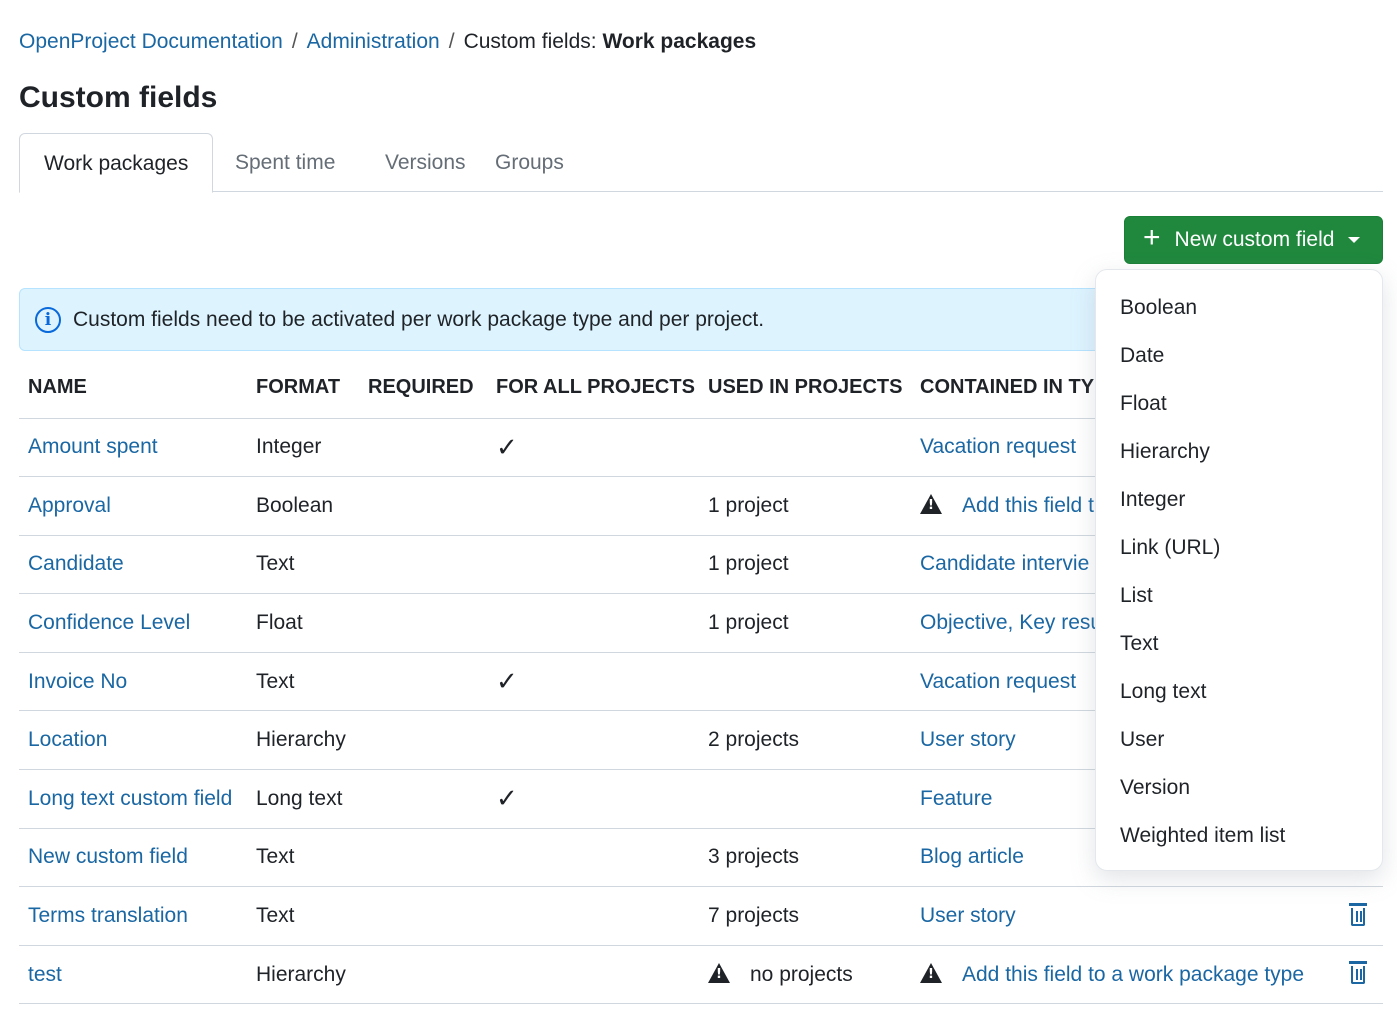 Image resolution: width=1397 pixels, height=1027 pixels. What do you see at coordinates (1011, 622) in the screenshot?
I see `contained-in-types-link: Objective, Key resu` at bounding box center [1011, 622].